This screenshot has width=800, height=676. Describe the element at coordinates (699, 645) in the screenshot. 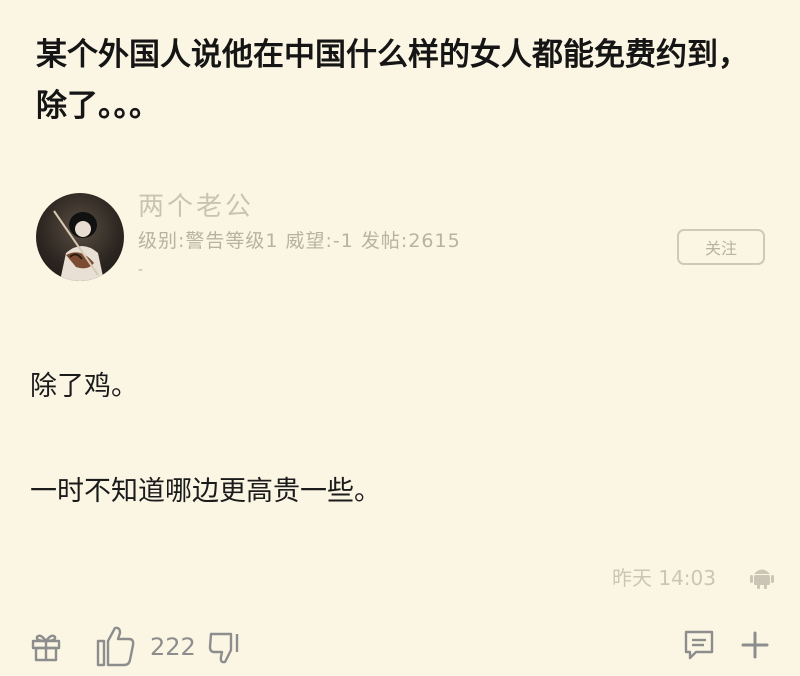

I see `comment-icon` at that location.